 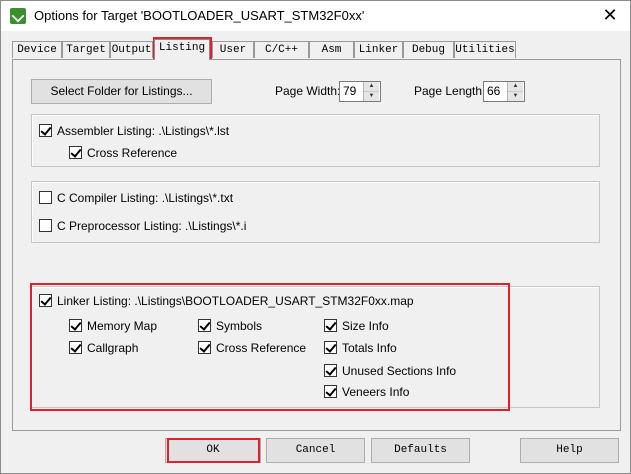 I want to click on tab-debug: Debug, so click(x=428, y=49).